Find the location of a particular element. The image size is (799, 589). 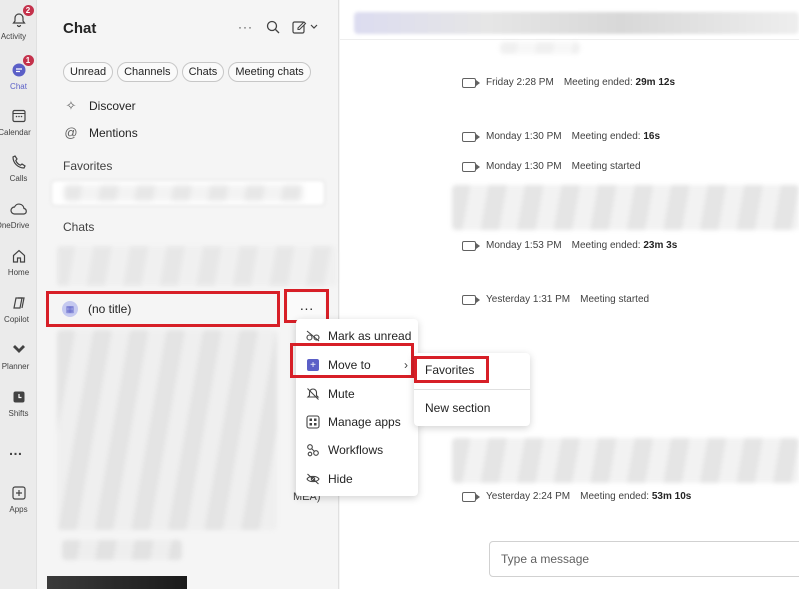

filter-chips: Unread Channels Chats Meeting chats is located at coordinates (187, 72).